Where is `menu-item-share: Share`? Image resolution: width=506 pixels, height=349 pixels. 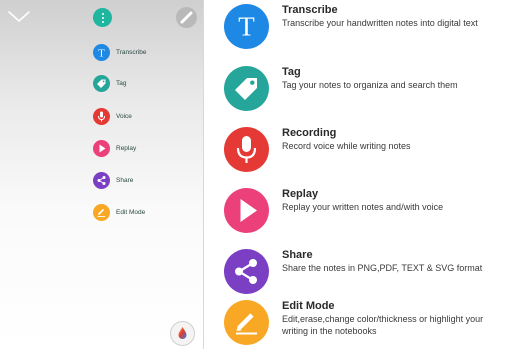 menu-item-share: Share is located at coordinates (113, 180).